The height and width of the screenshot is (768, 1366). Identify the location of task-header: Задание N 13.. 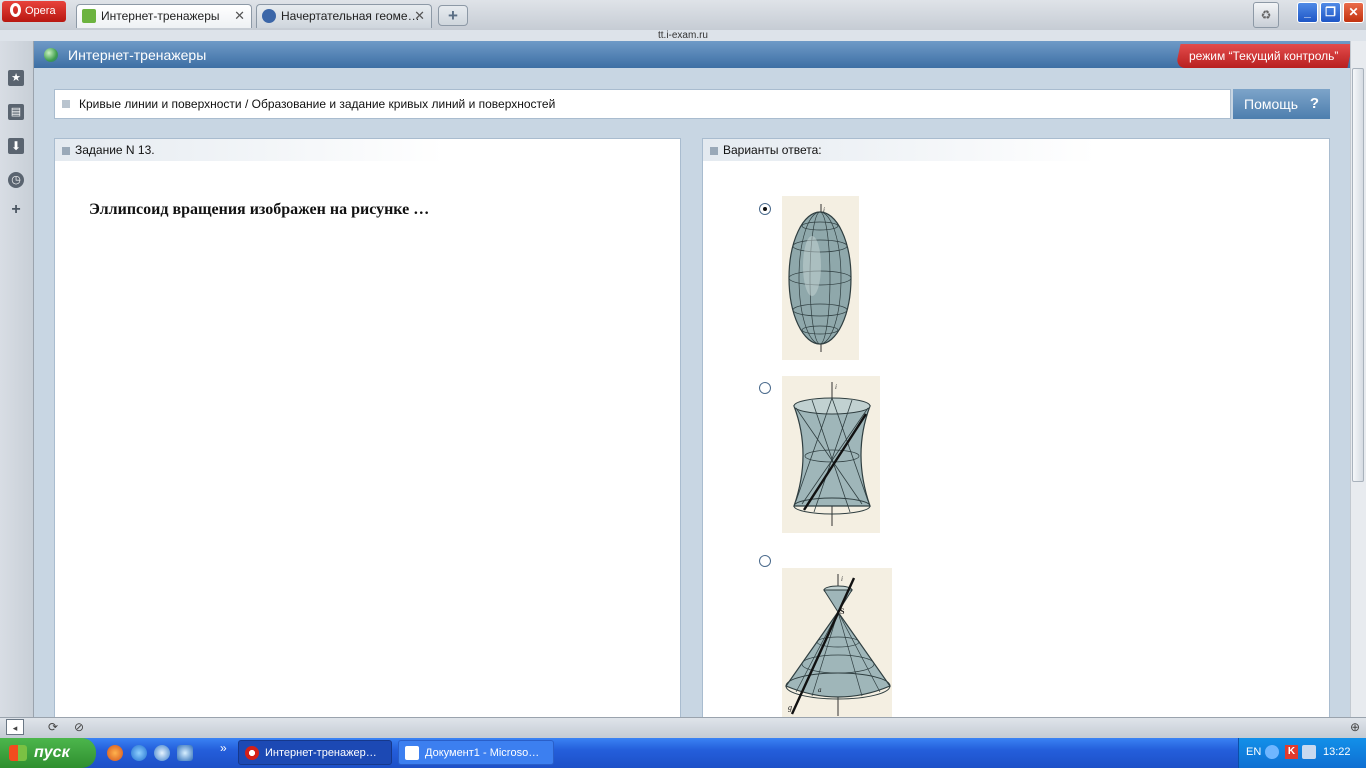
(250, 150).